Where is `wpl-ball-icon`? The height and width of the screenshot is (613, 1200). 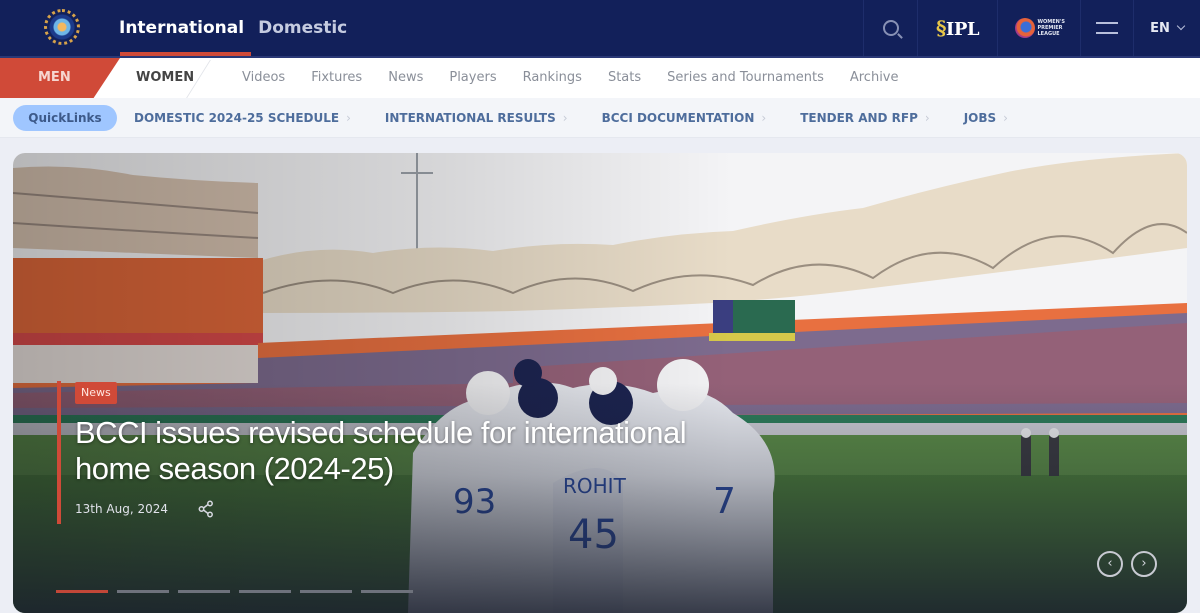 wpl-ball-icon is located at coordinates (1024, 28).